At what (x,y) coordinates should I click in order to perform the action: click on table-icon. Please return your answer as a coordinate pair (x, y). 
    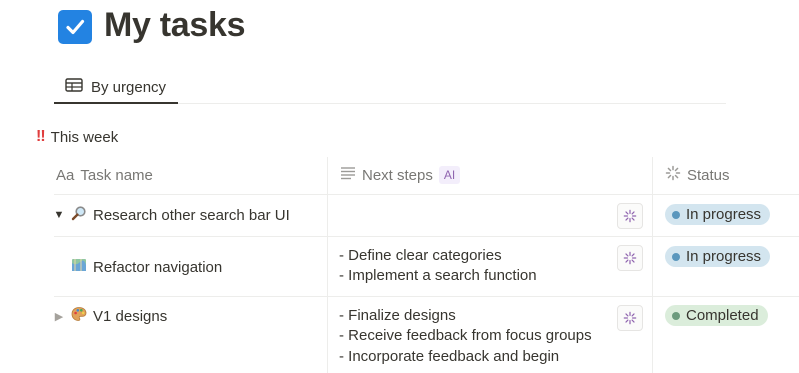
    Looking at the image, I should click on (74, 87).